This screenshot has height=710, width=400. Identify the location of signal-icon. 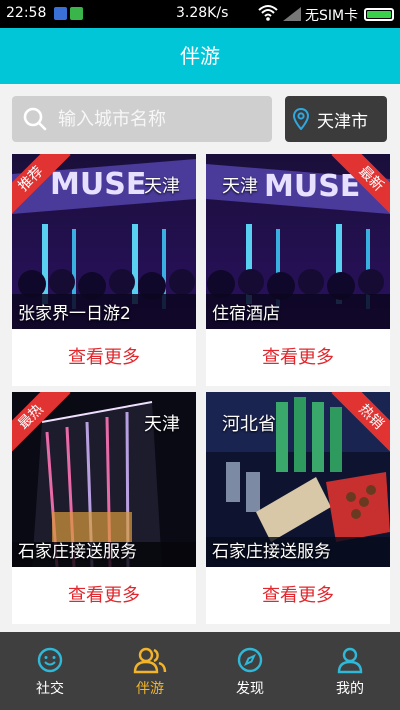
(292, 14).